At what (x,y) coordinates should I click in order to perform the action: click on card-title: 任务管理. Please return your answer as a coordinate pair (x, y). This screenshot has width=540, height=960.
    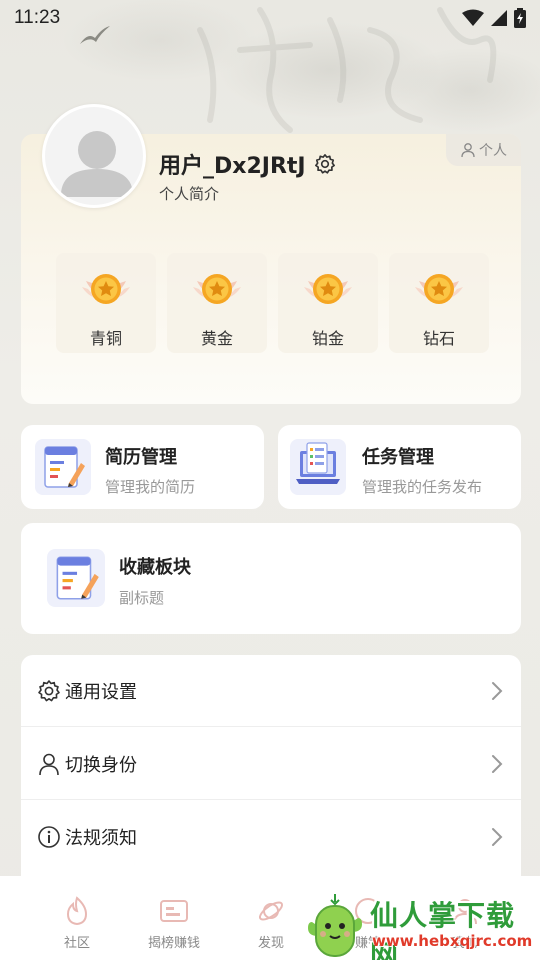
    Looking at the image, I should click on (398, 457).